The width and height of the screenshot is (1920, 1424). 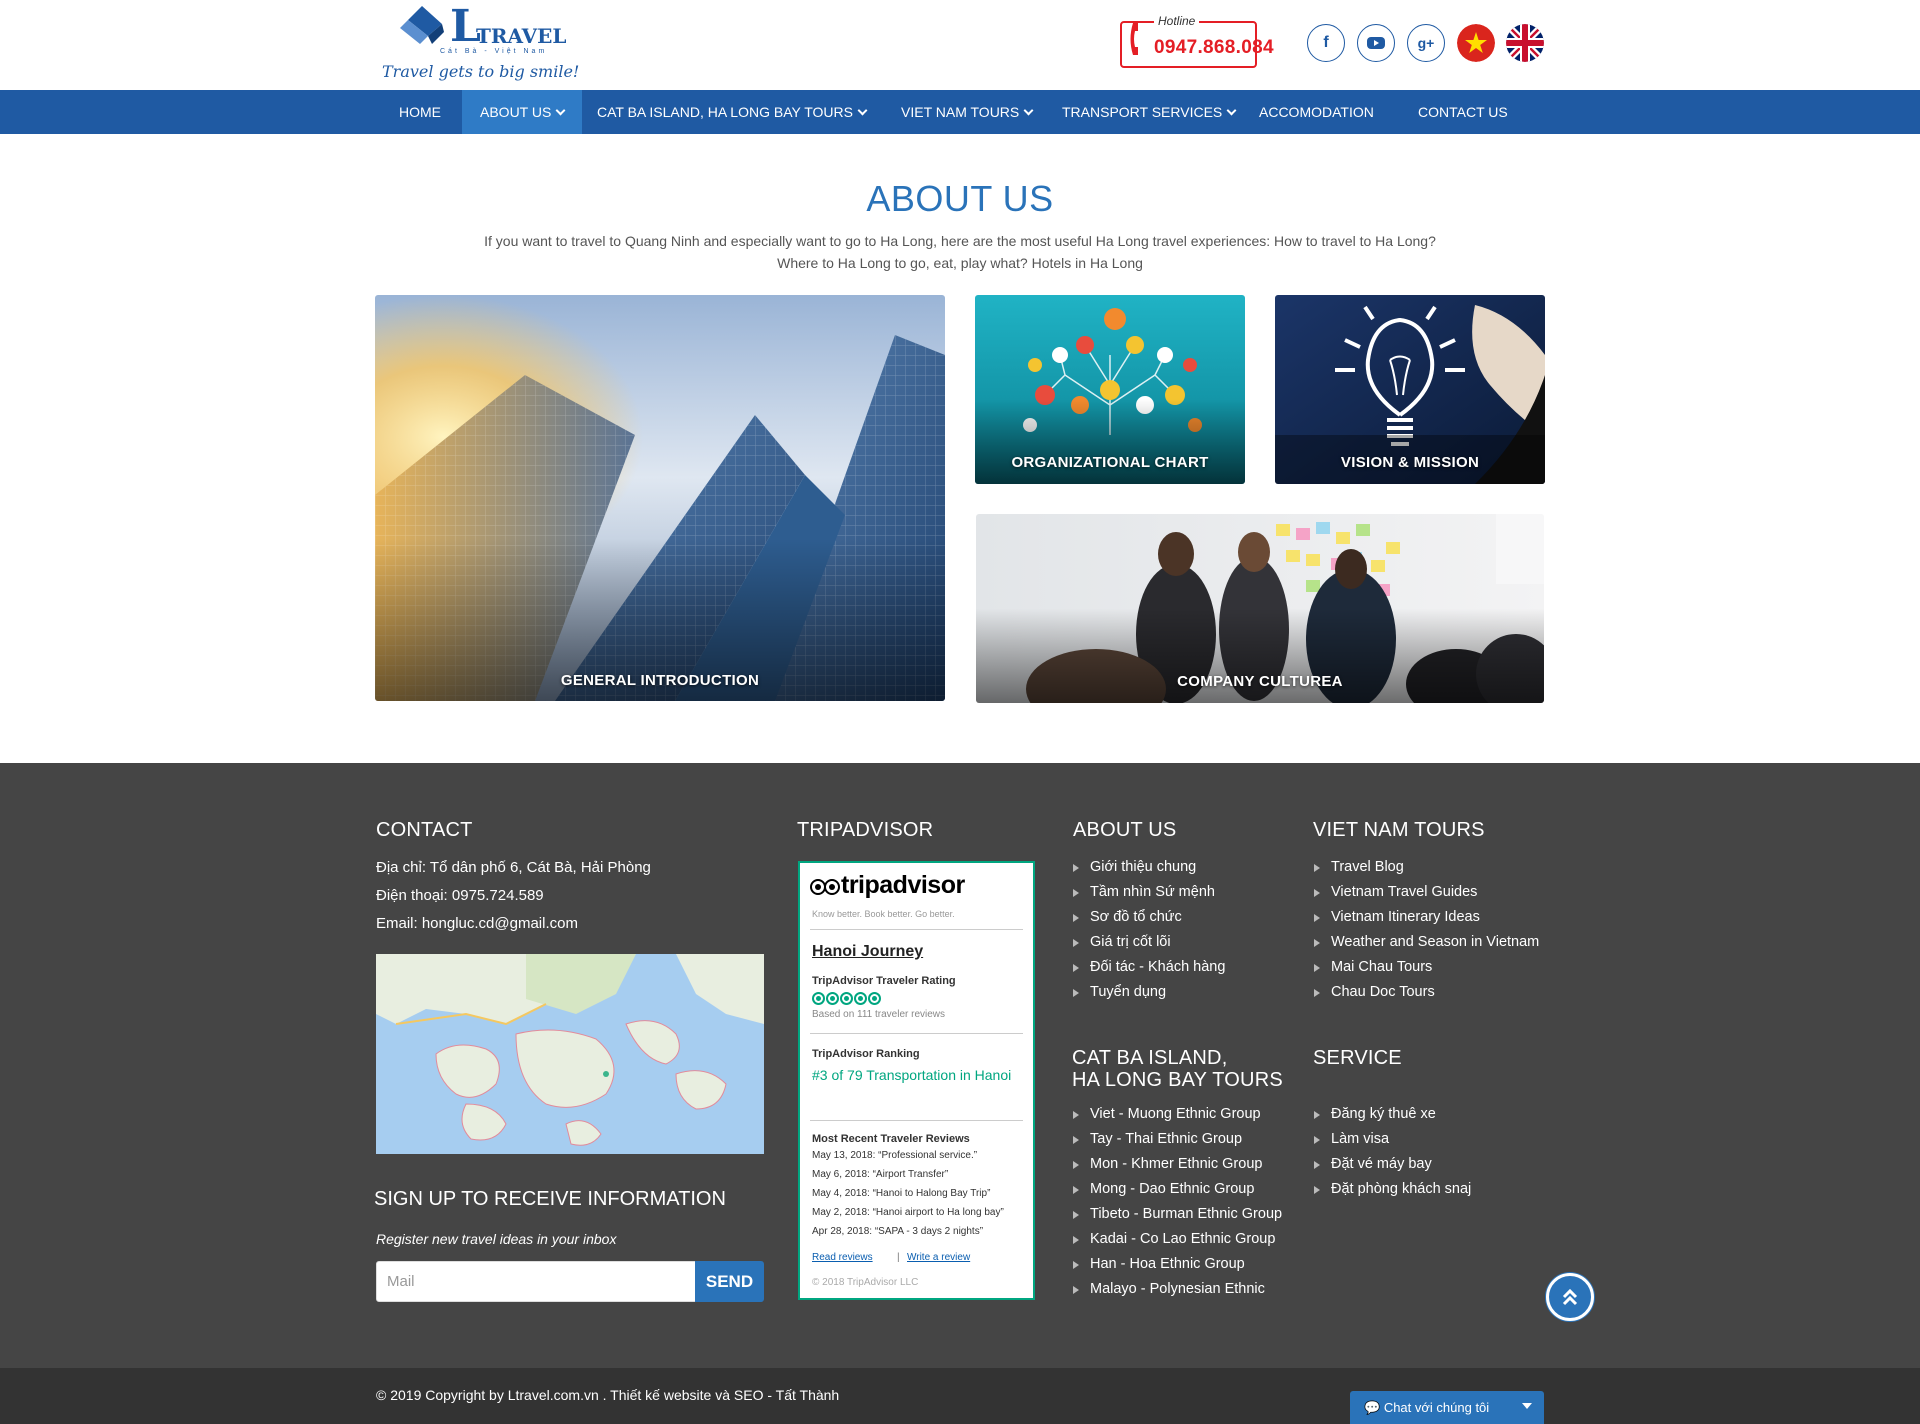 I want to click on list-item-label: Chau Doc Tours, so click(x=1383, y=992).